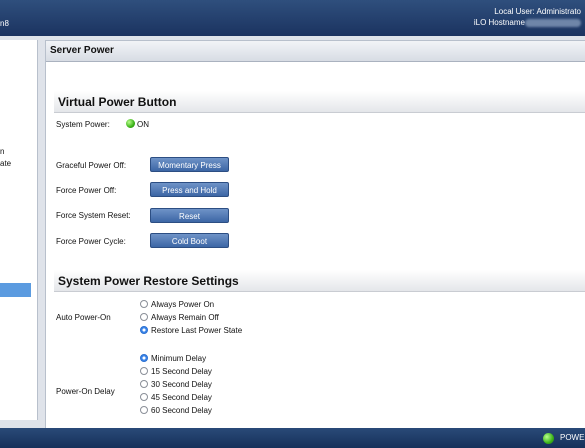 The image size is (585, 448). What do you see at coordinates (292, 18) in the screenshot?
I see `top-banner: n8 Local User: Administrato iLO Hostname` at bounding box center [292, 18].